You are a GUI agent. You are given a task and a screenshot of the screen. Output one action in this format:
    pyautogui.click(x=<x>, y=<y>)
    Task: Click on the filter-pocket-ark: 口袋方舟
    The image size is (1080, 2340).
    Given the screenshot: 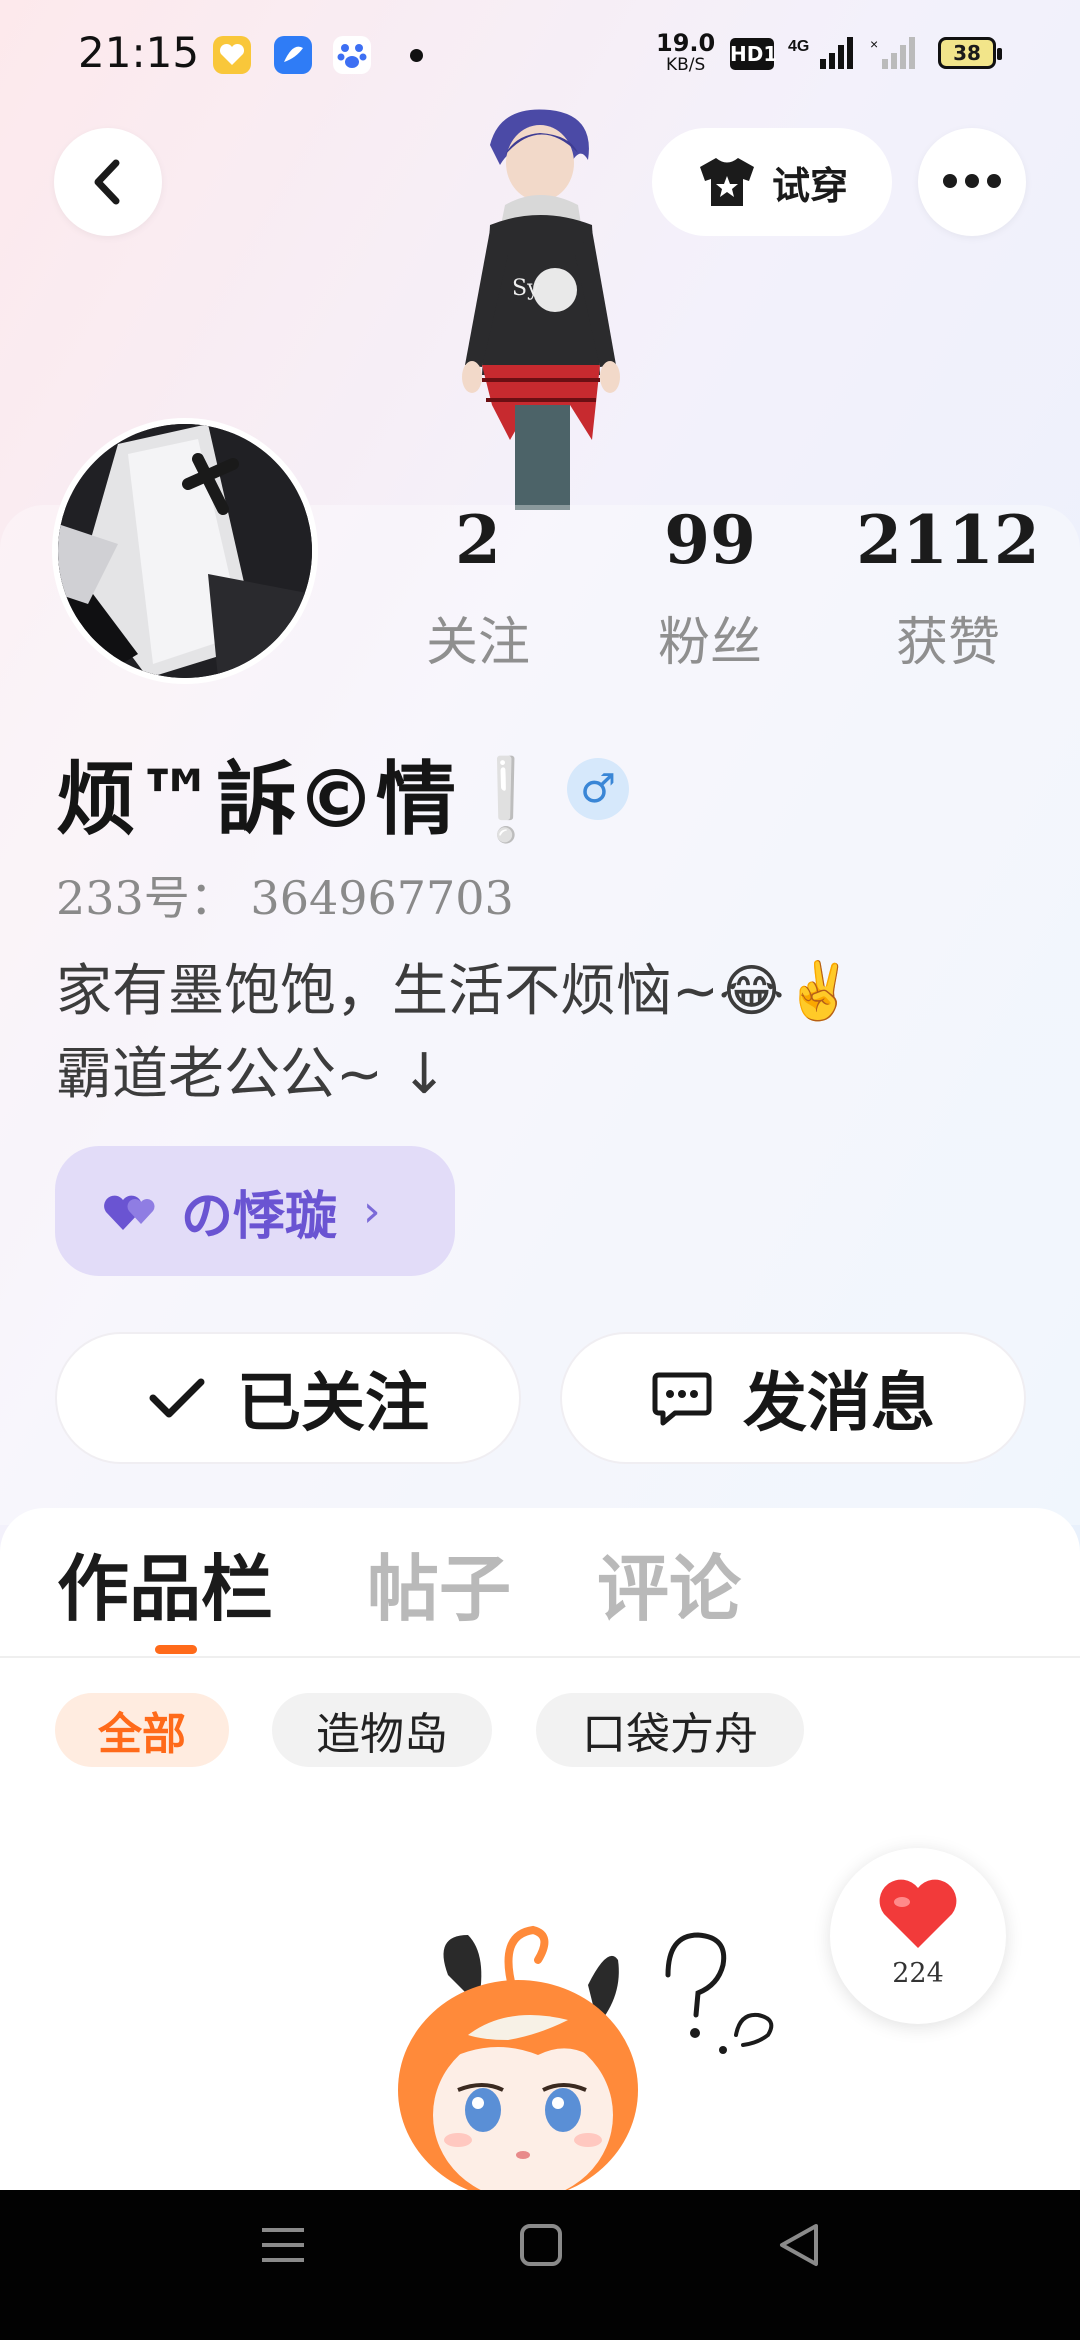 What is the action you would take?
    pyautogui.click(x=670, y=1730)
    